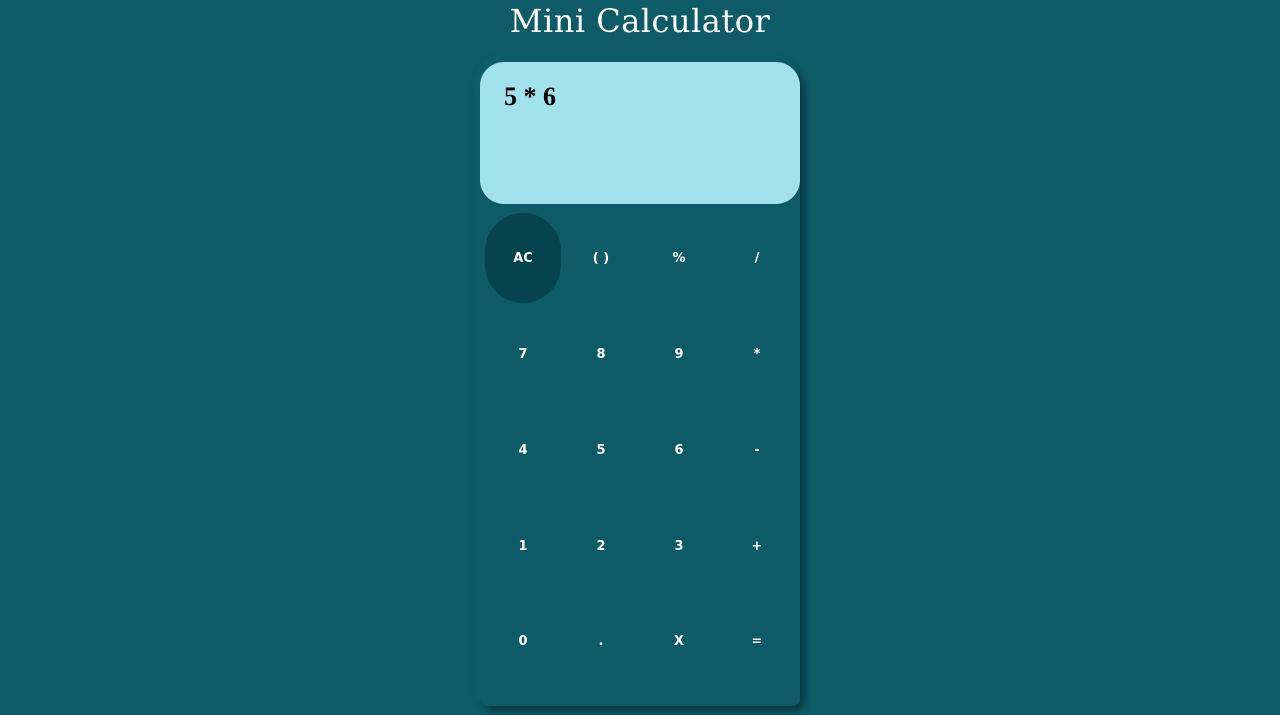  Describe the element at coordinates (601, 354) in the screenshot. I see `digit-8-button: 8` at that location.